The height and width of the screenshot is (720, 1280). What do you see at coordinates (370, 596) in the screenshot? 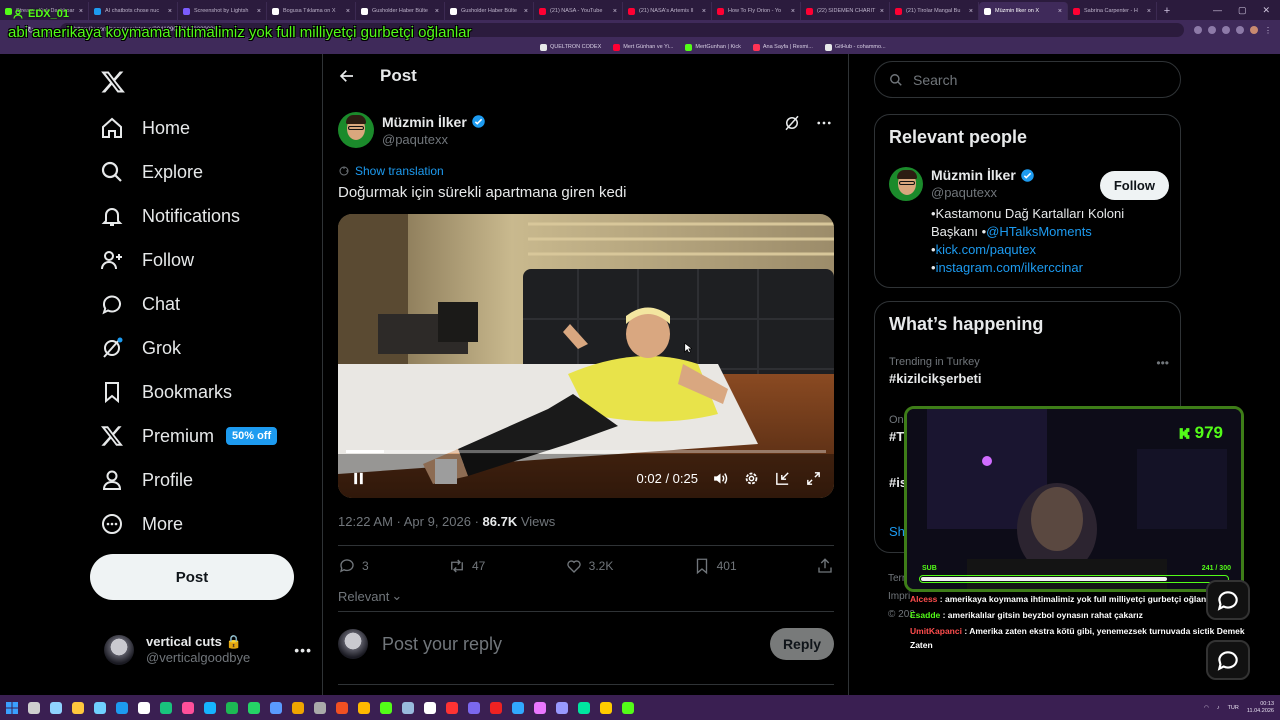
I see `reply-sort-dropdown: Relevant ⌄` at bounding box center [370, 596].